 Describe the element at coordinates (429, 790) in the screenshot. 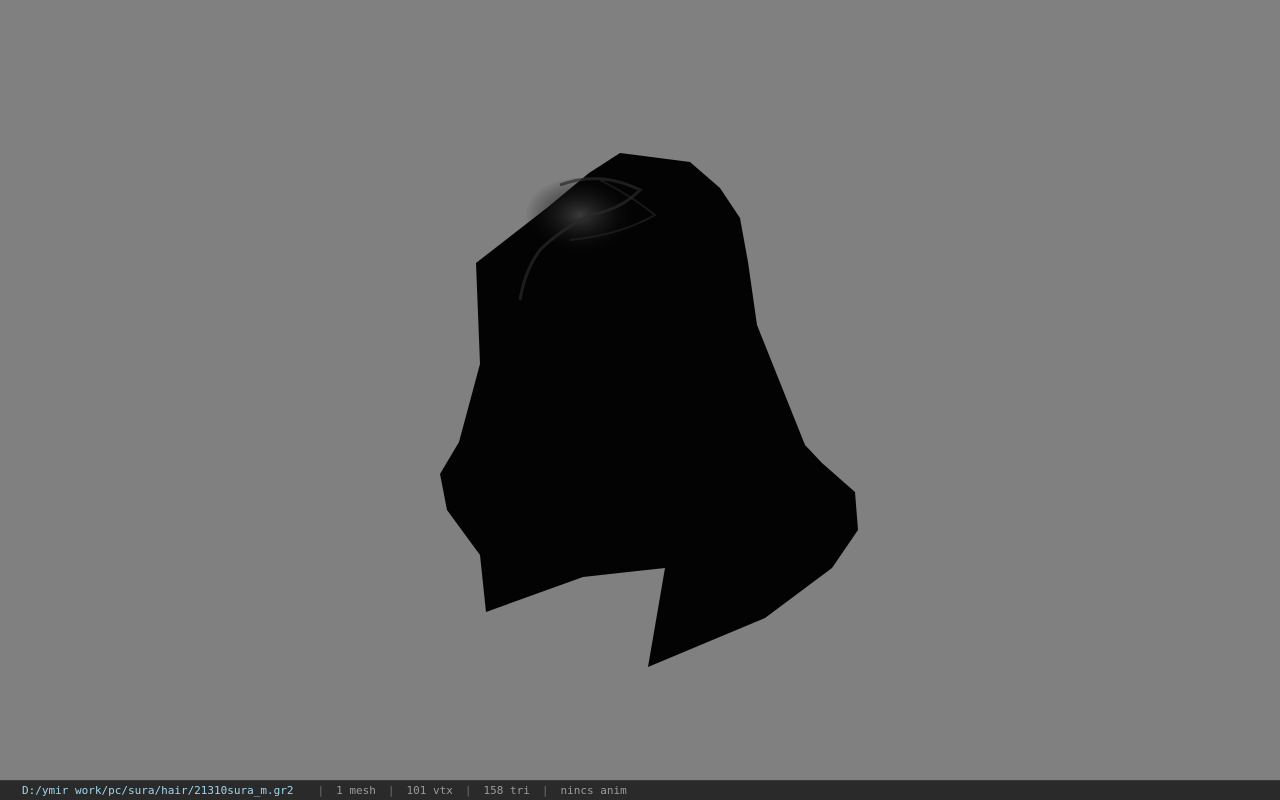

I see `vertex-count: 101 vtx` at that location.